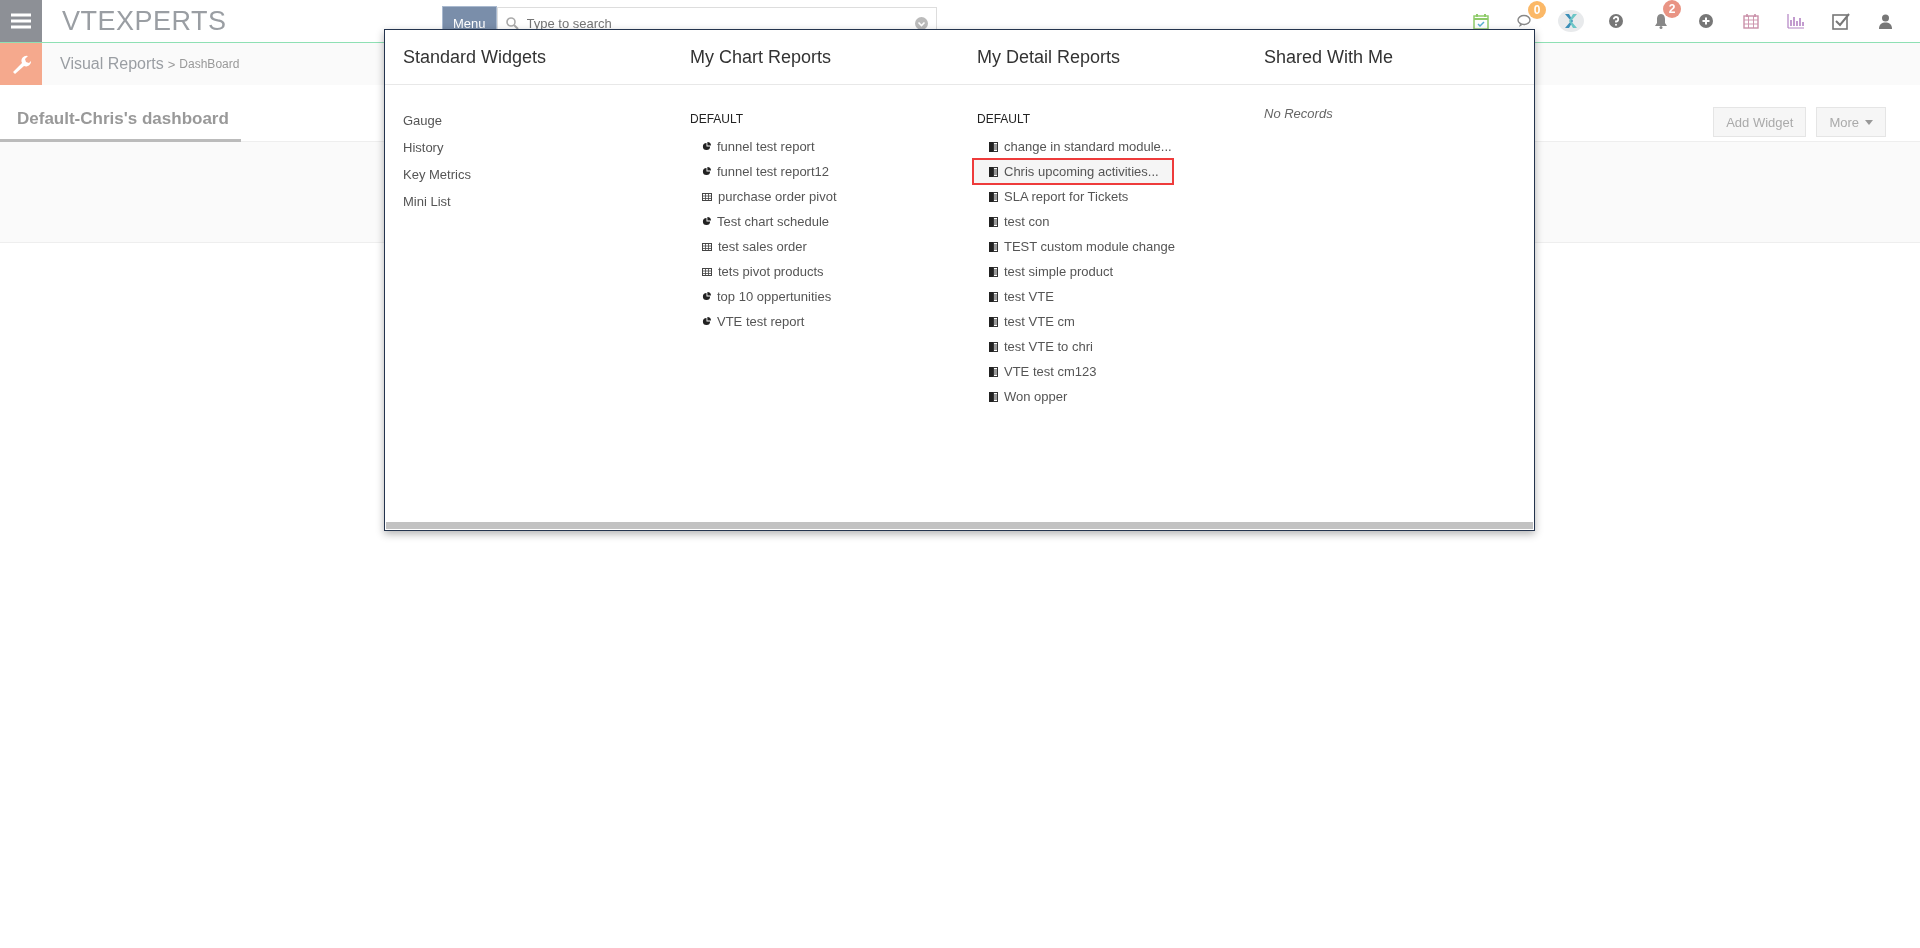 The width and height of the screenshot is (1920, 948). I want to click on report-item: TEST custom module change, so click(1076, 246).